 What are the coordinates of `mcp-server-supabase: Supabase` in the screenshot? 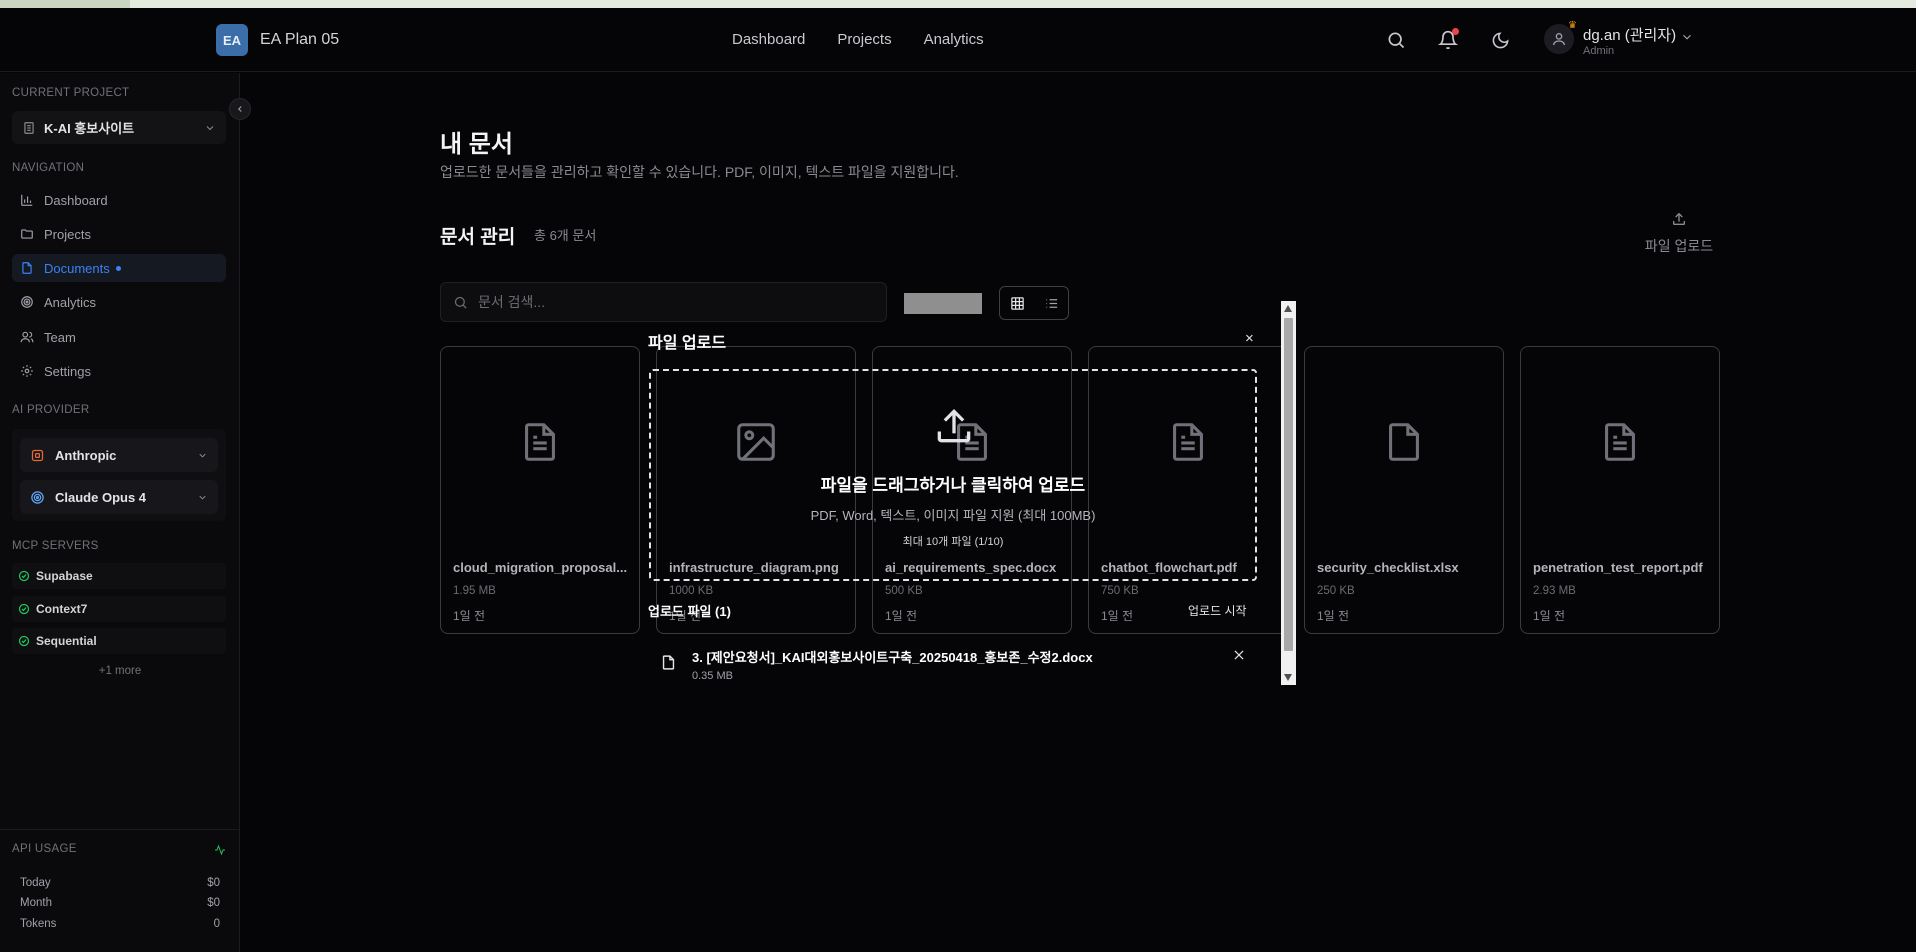 It's located at (119, 576).